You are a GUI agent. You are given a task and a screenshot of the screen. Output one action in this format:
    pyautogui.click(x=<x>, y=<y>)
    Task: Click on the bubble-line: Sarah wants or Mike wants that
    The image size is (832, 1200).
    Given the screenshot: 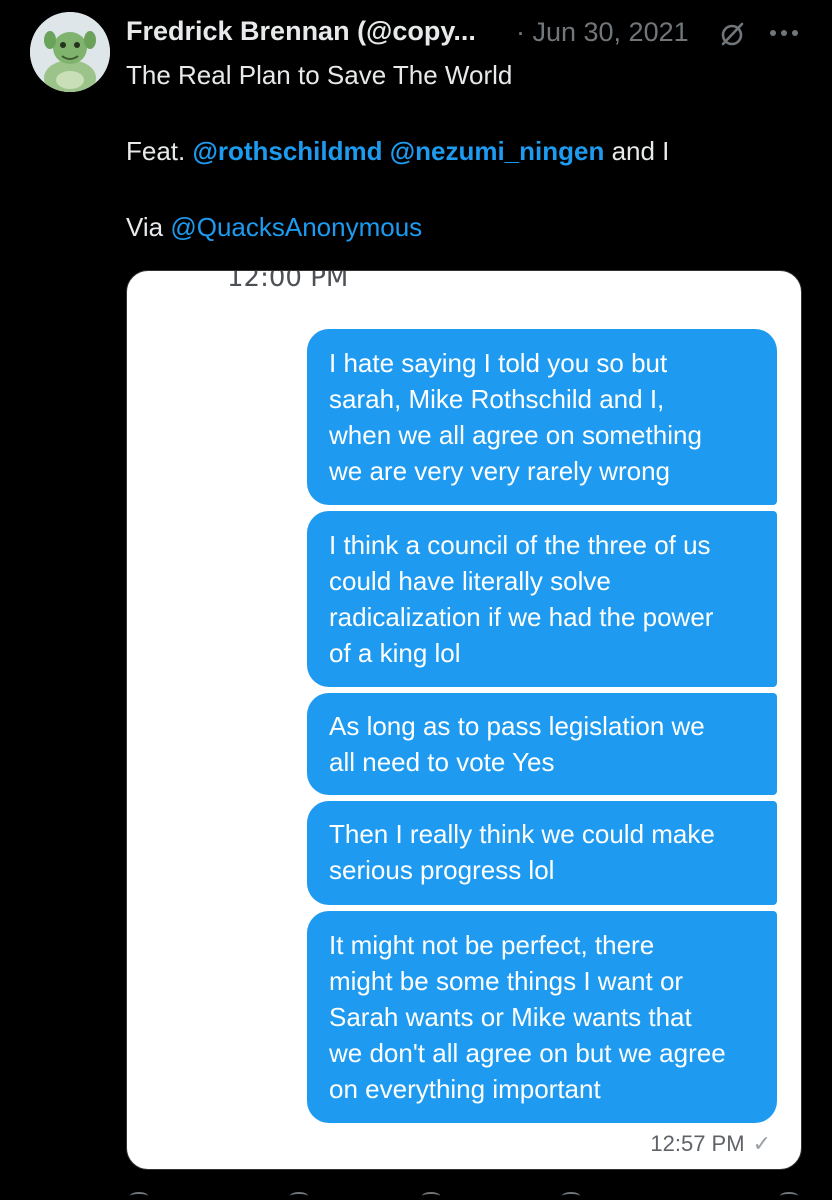 What is the action you would take?
    pyautogui.click(x=510, y=1017)
    